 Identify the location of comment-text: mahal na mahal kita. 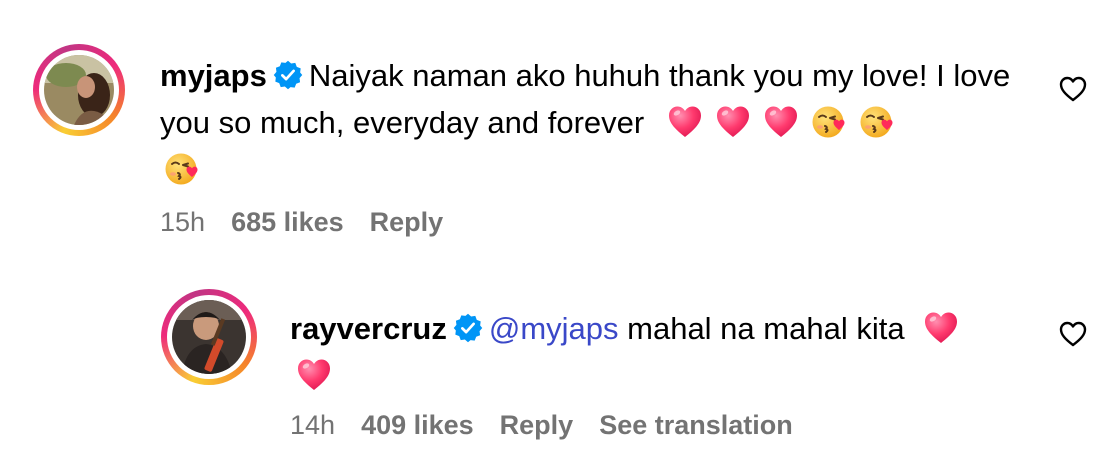
(766, 328).